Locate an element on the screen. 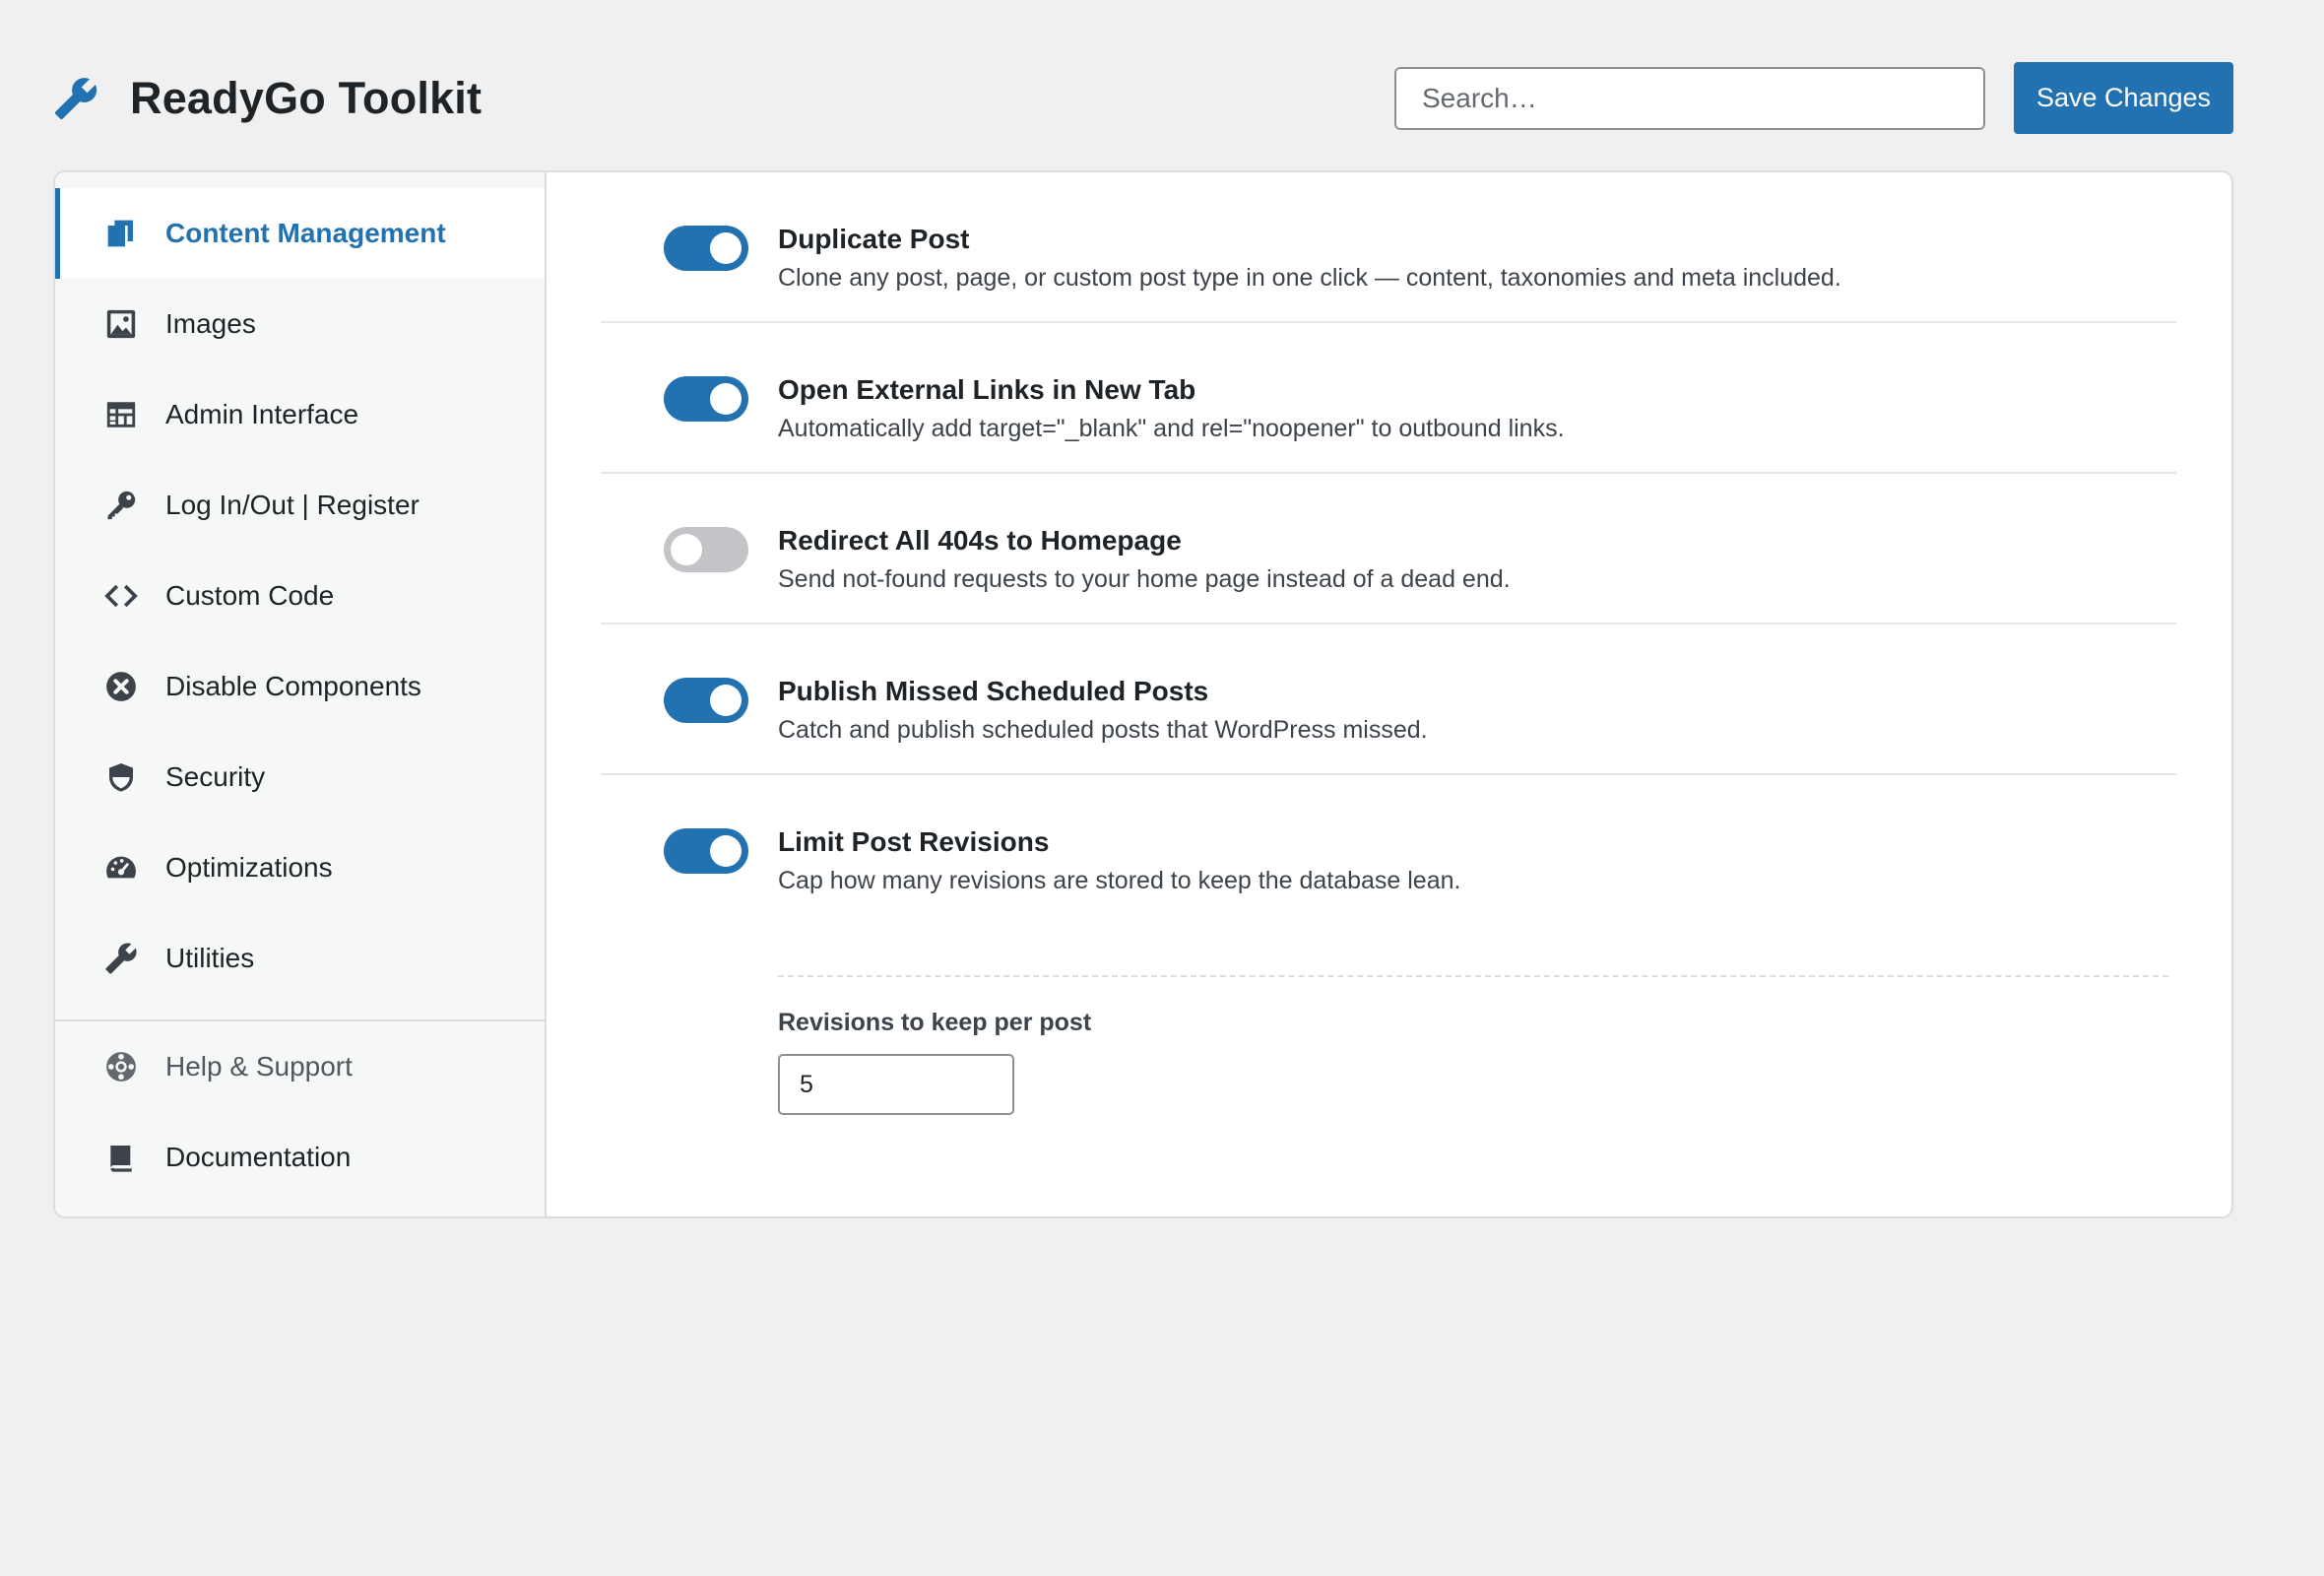 The image size is (2324, 1576). sidebar-item-documentation: Documentation is located at coordinates (300, 1157).